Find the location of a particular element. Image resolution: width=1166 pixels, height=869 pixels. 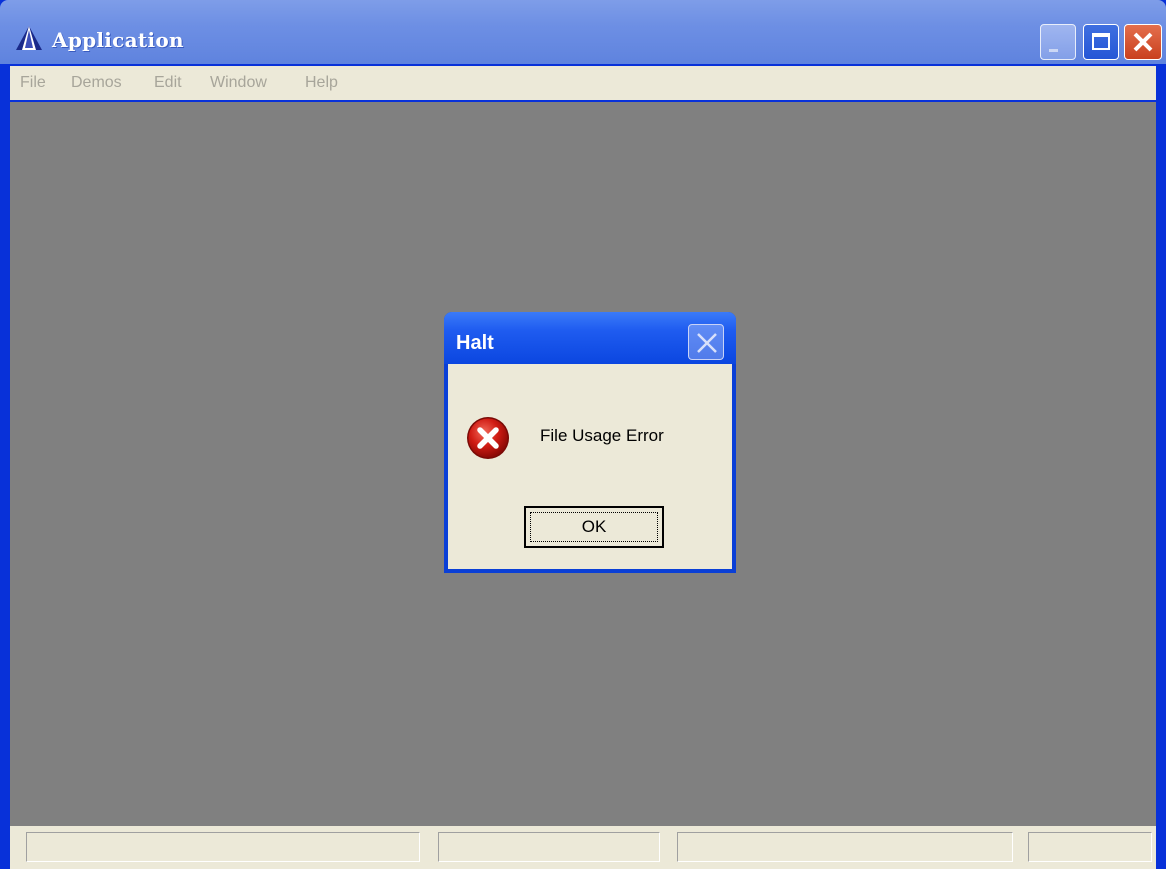

title-bar: Application is located at coordinates (583, 32).